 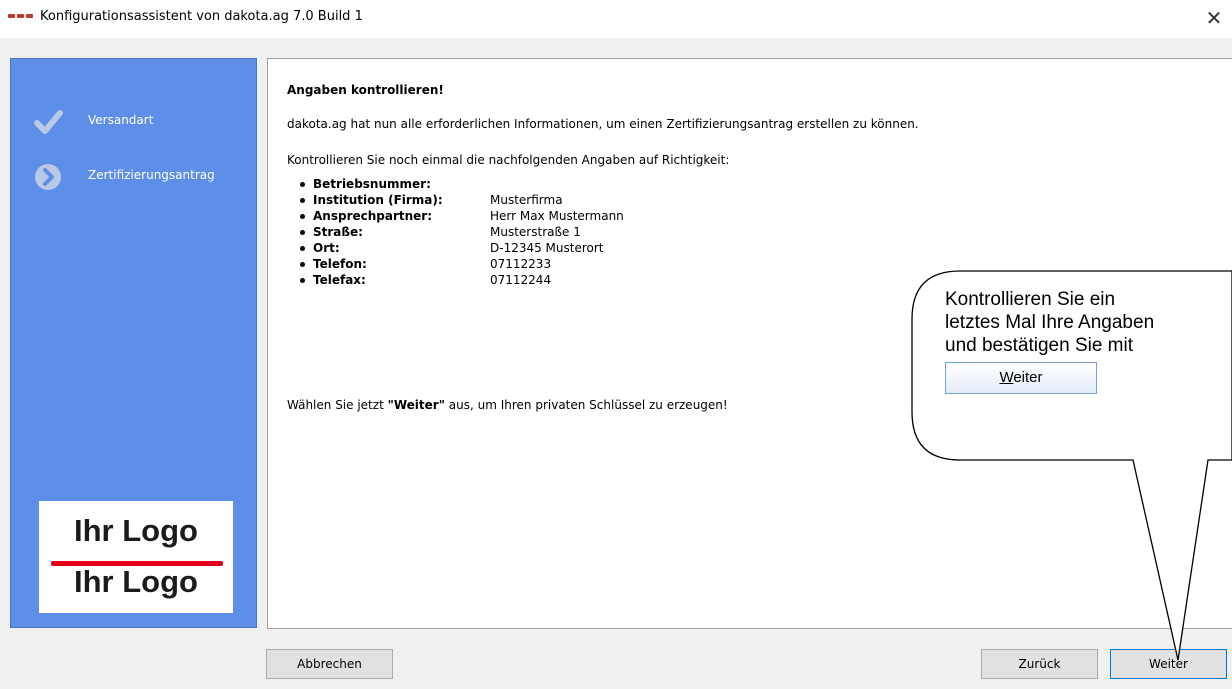 I want to click on closing-text-before: Wählen Sie jetzt, so click(x=337, y=405).